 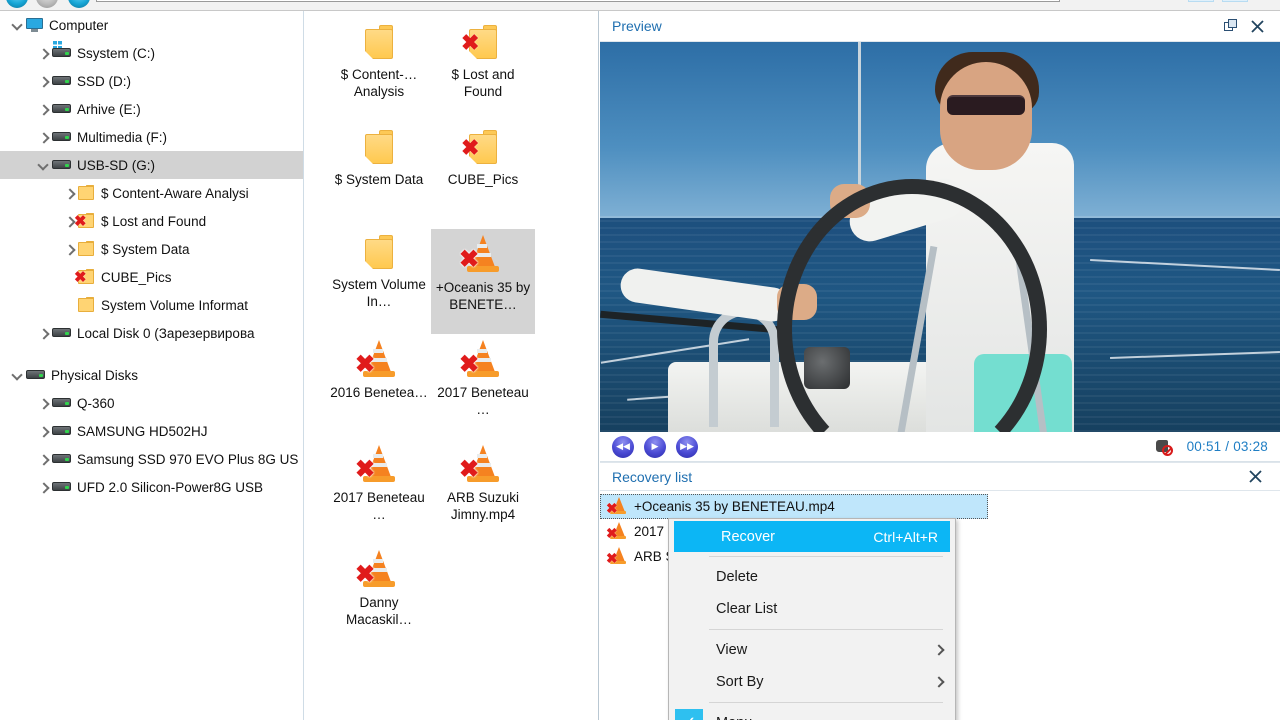 What do you see at coordinates (812, 682) in the screenshot?
I see `menu-item-sort-by: Sort By` at bounding box center [812, 682].